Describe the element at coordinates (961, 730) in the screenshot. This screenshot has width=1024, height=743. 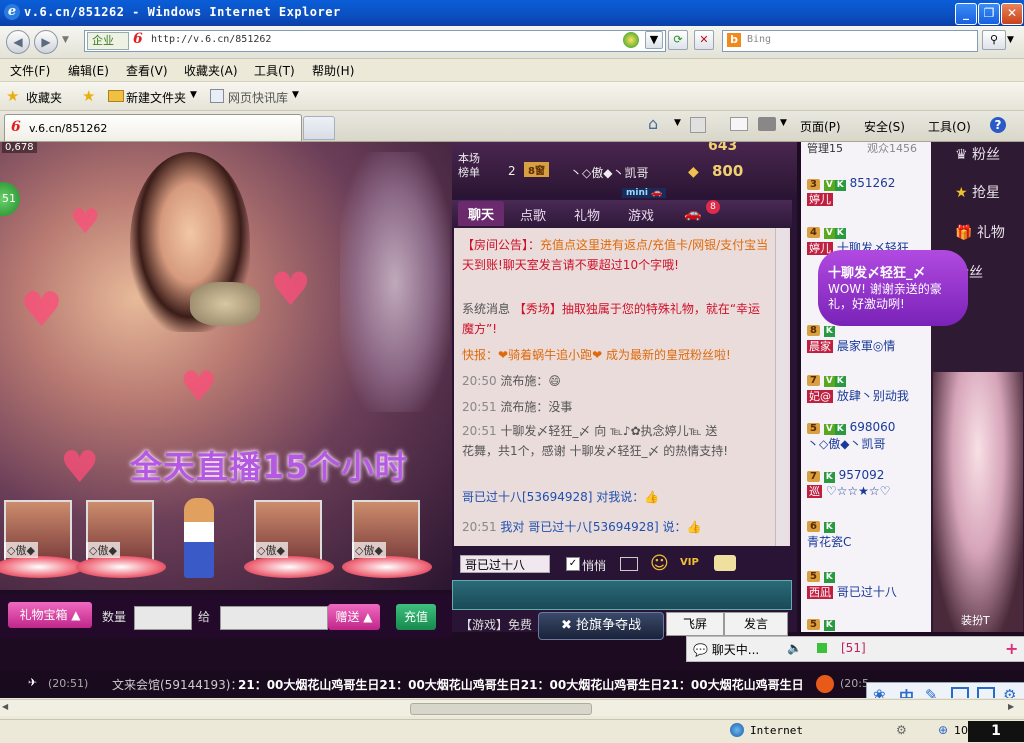
I see `zoom-level: 10` at that location.